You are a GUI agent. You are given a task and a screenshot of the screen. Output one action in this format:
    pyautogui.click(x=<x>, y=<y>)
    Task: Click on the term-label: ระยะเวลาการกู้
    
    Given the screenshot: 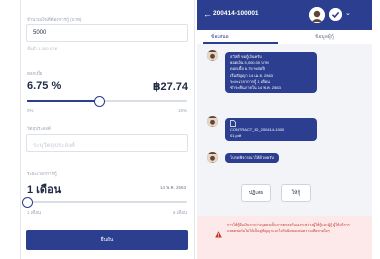 What is the action you would take?
    pyautogui.click(x=42, y=173)
    